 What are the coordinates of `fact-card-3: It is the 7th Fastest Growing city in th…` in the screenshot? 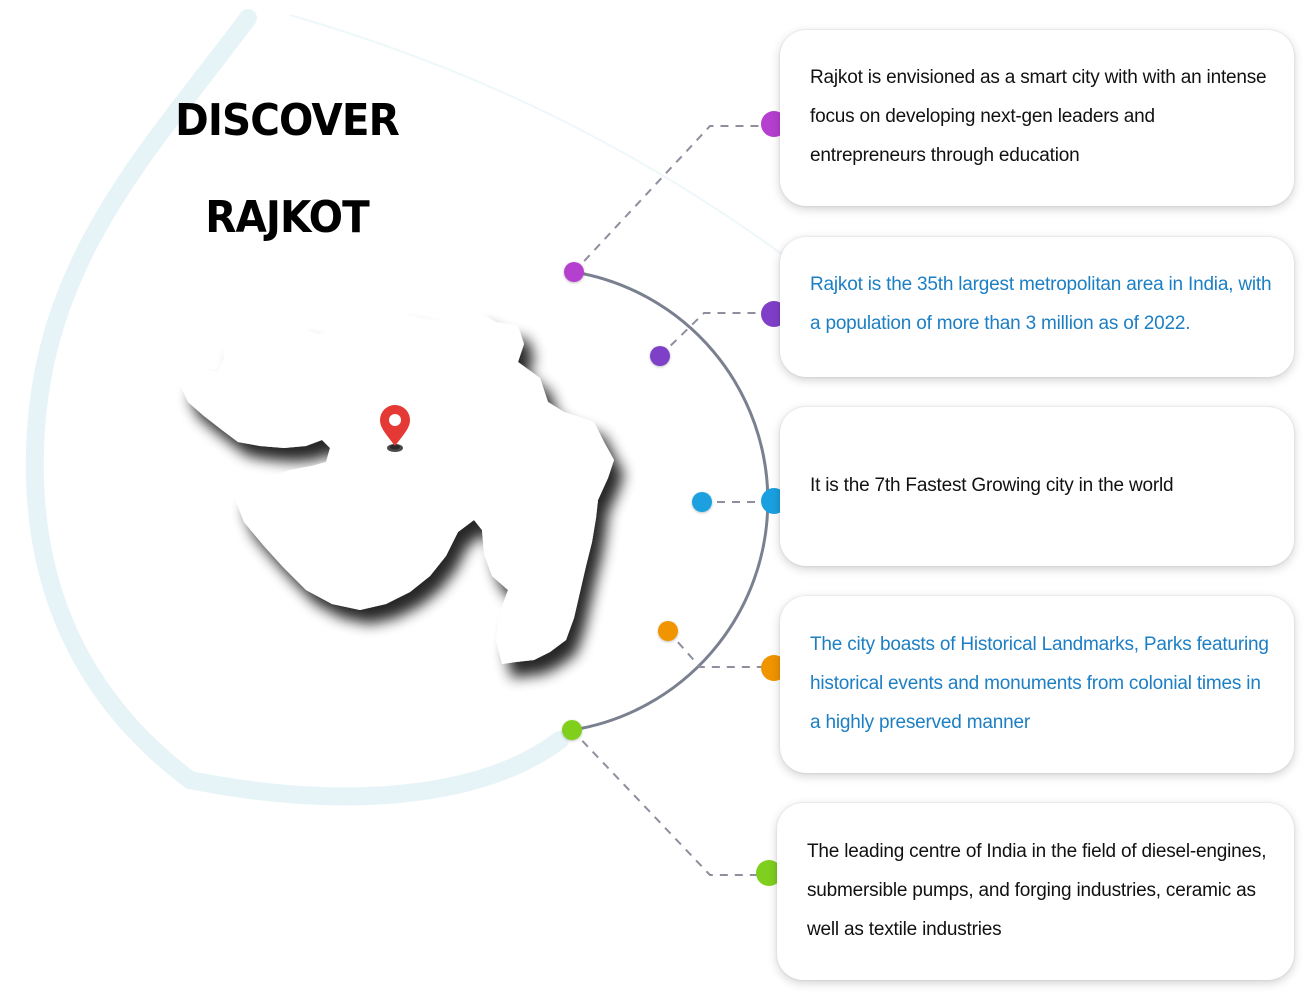 It's located at (1037, 486).